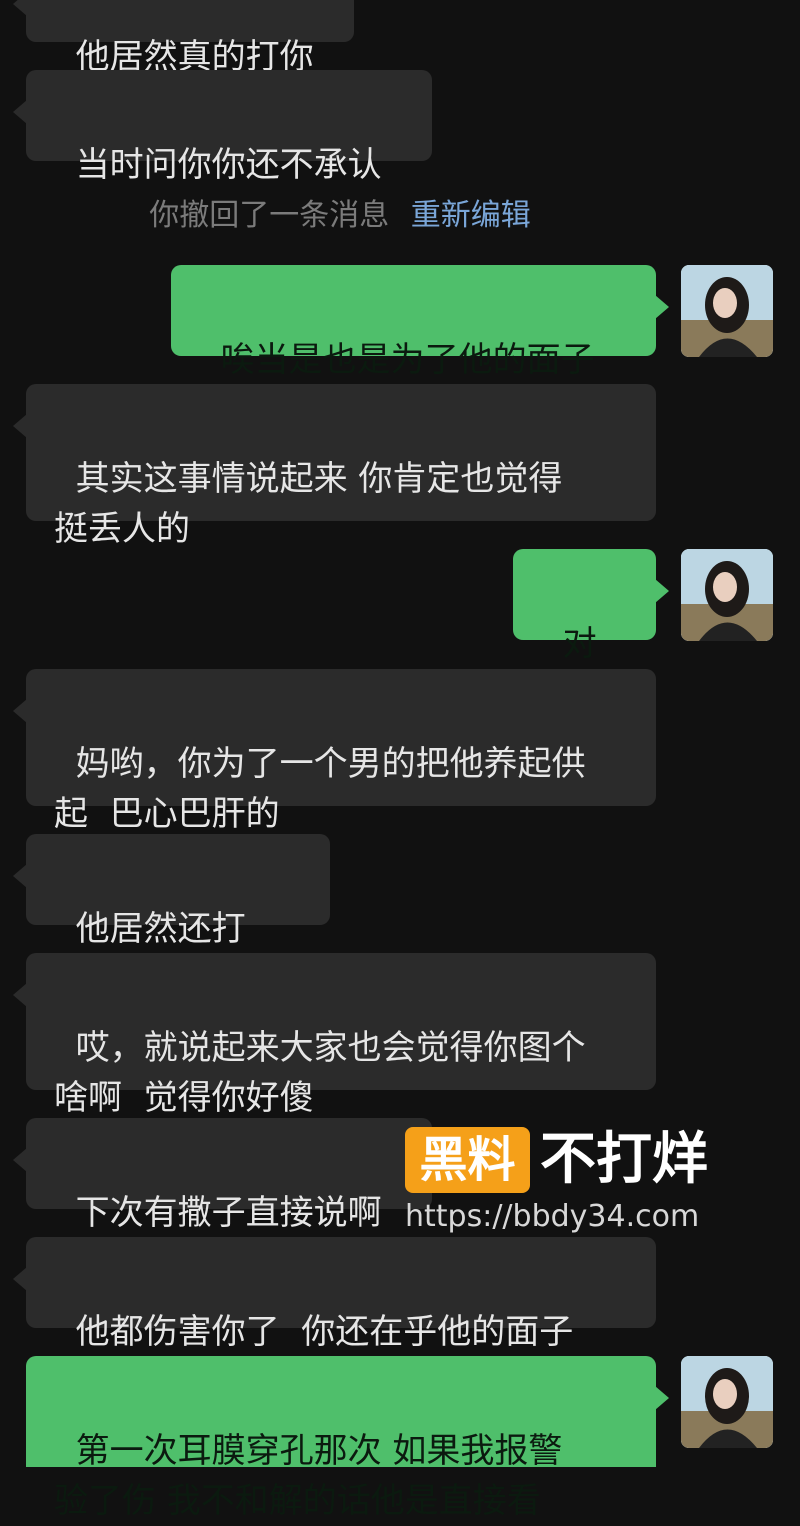  What do you see at coordinates (334, 1294) in the screenshot?
I see `message-bubble-incoming: 他都伤害你了 你还在乎他的面子` at bounding box center [334, 1294].